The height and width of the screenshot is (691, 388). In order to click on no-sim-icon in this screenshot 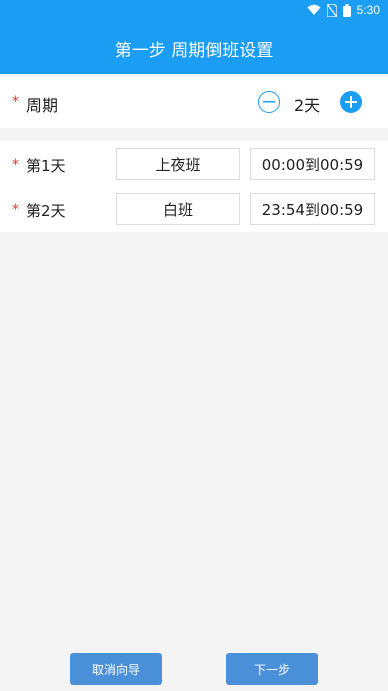, I will do `click(331, 10)`.